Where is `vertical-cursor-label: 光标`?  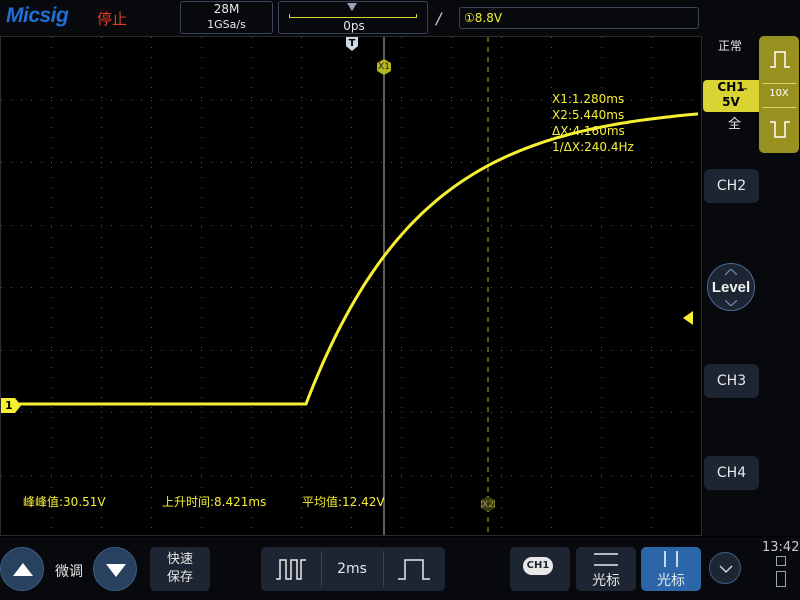 vertical-cursor-label: 光标 is located at coordinates (671, 581).